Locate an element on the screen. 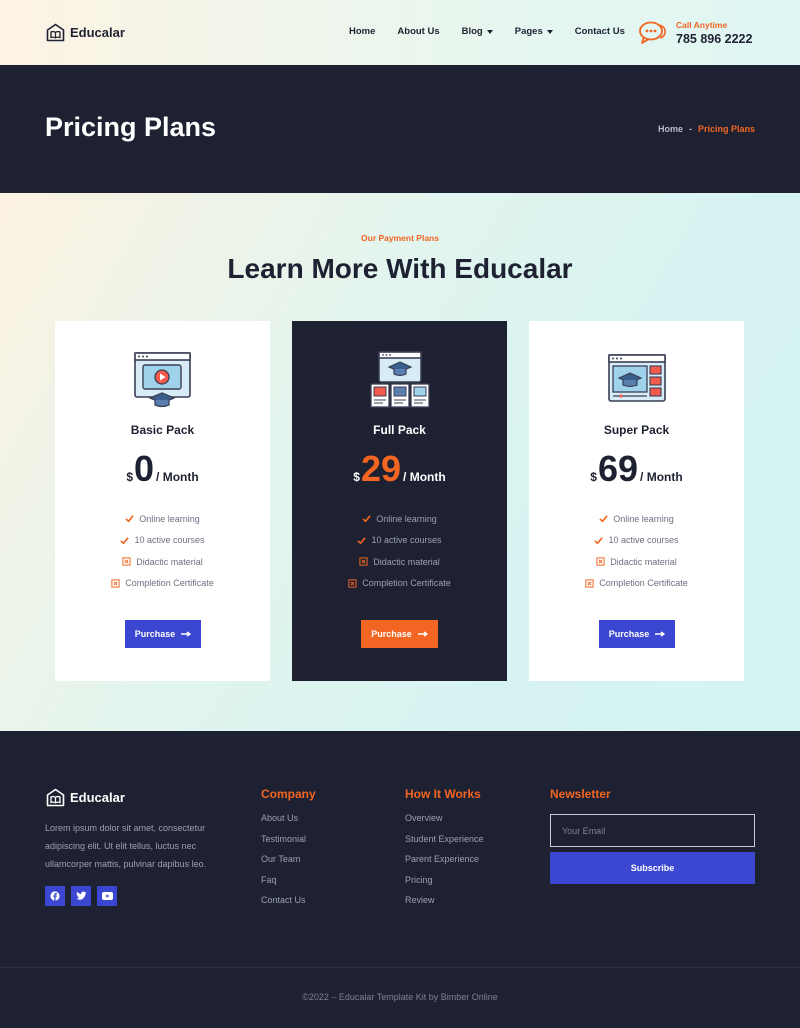 This screenshot has width=800, height=1028. nav-contact: Contact Us is located at coordinates (600, 31).